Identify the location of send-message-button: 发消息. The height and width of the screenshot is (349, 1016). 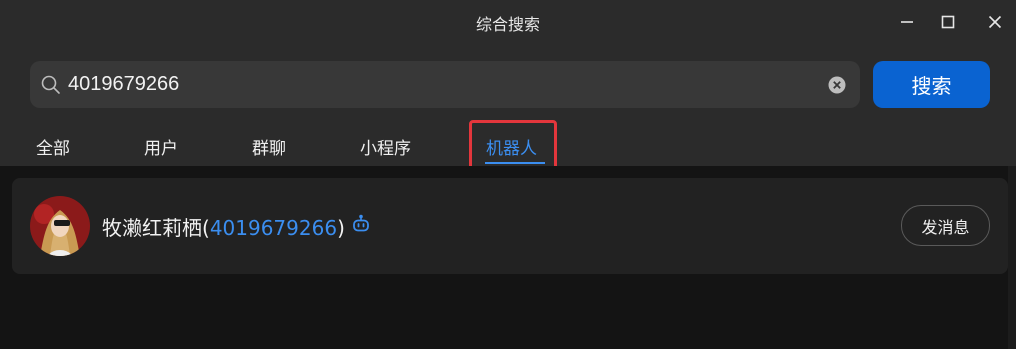
(945, 225).